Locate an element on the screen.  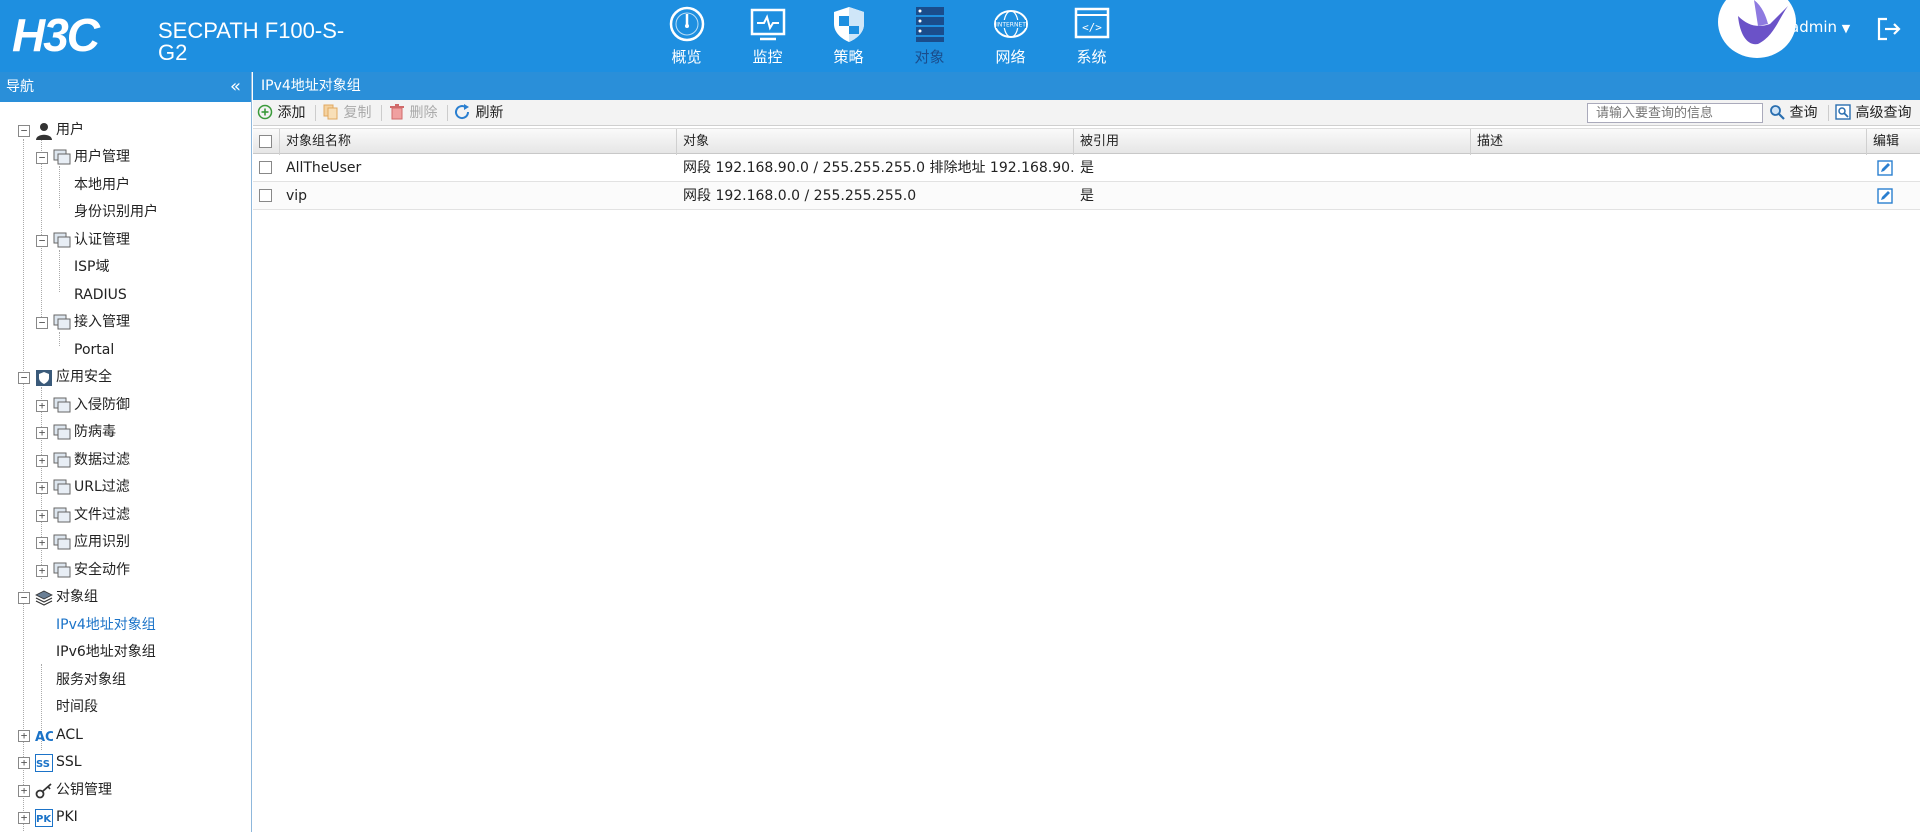
svg-text: AC is located at coordinates (44, 737).